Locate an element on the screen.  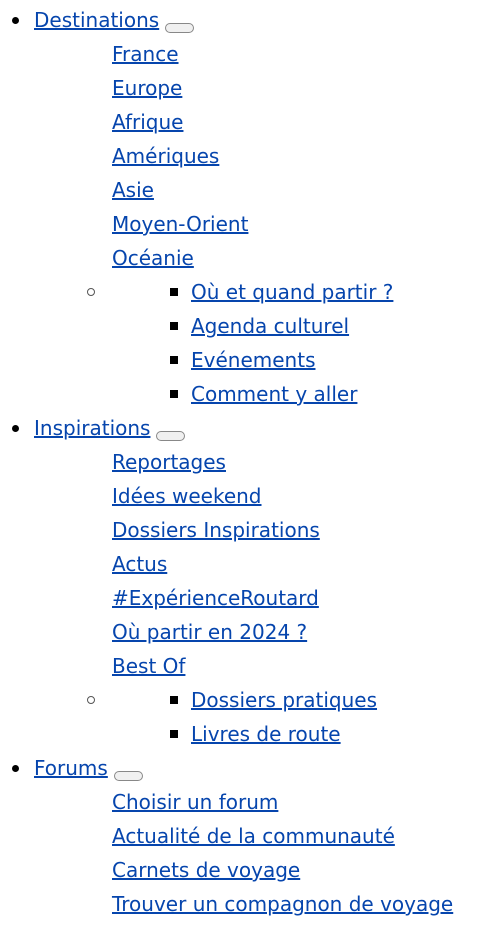
nested-link-livres-de-route: Livres de route is located at coordinates (266, 734).